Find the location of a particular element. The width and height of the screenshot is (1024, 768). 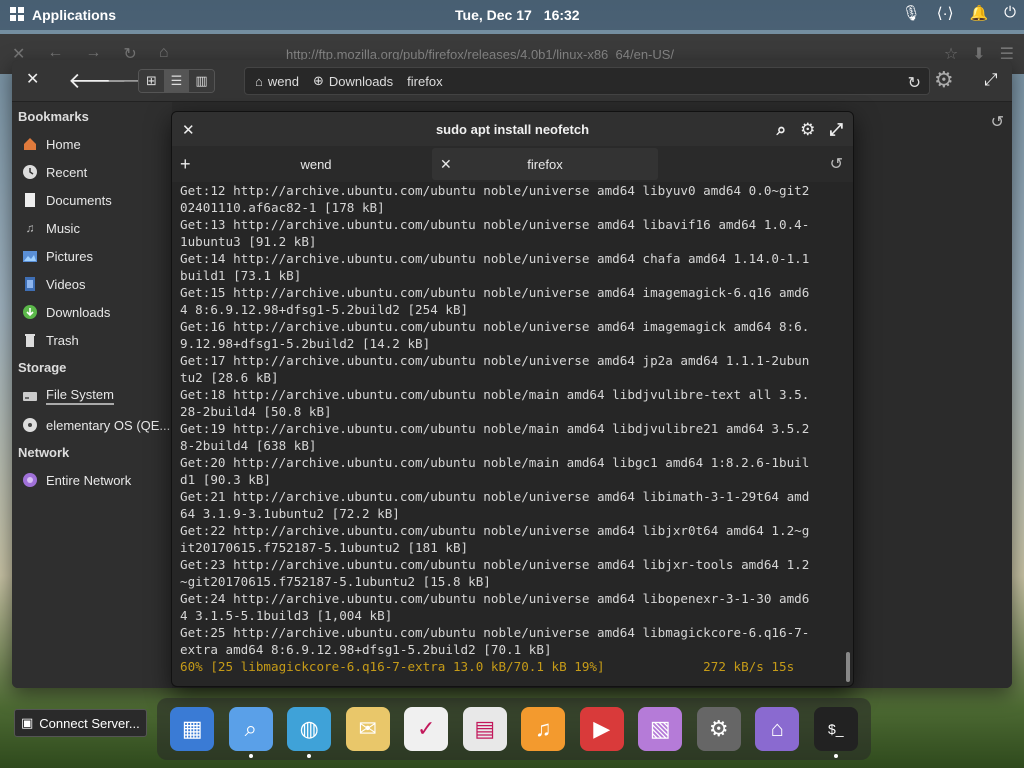

connect-server-icon: ▣ is located at coordinates (27, 722).